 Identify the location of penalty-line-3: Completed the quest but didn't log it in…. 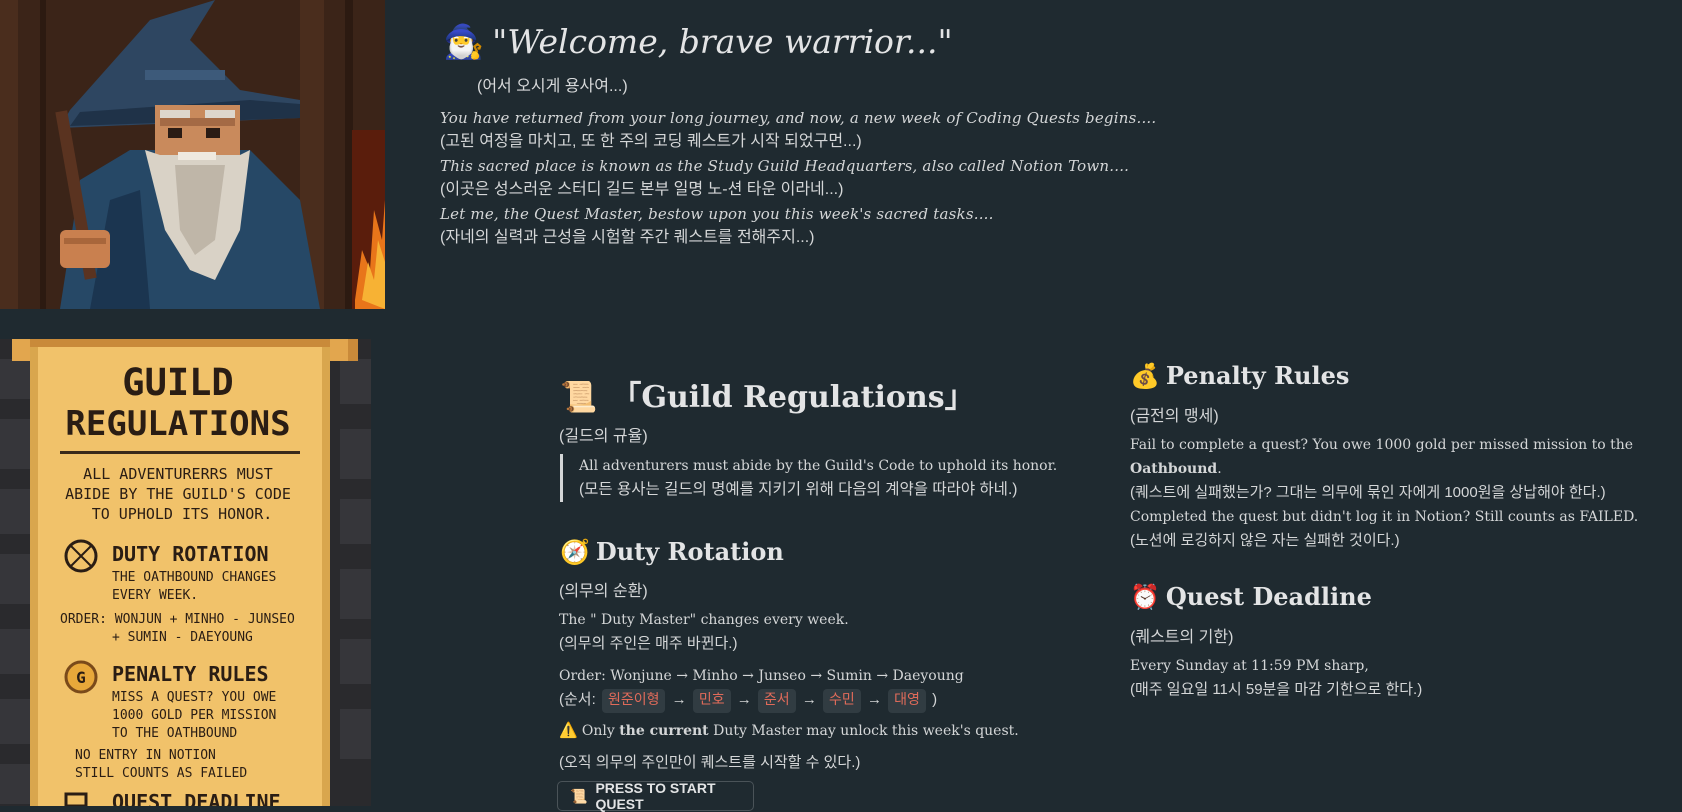
(1384, 517).